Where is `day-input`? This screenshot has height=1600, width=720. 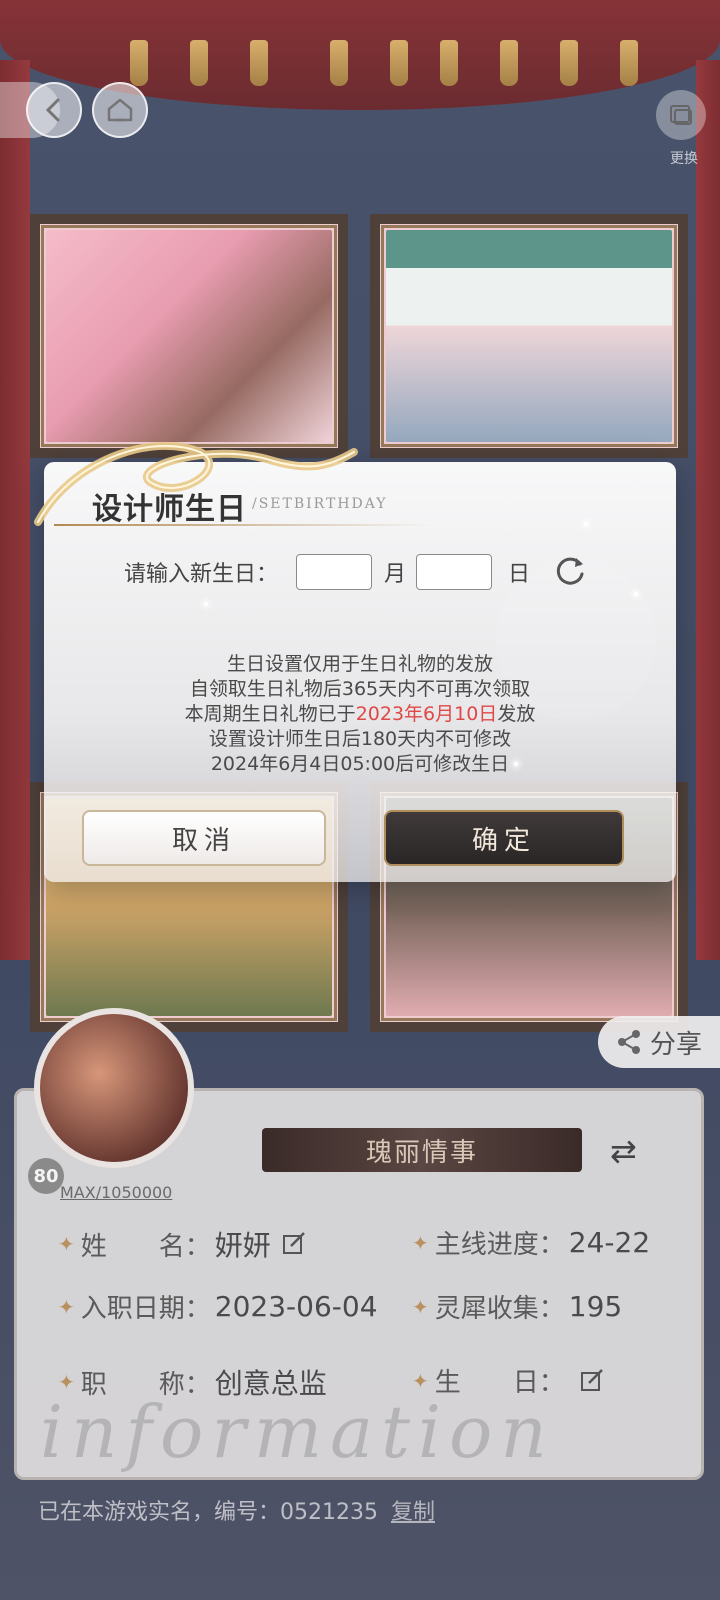
day-input is located at coordinates (454, 572).